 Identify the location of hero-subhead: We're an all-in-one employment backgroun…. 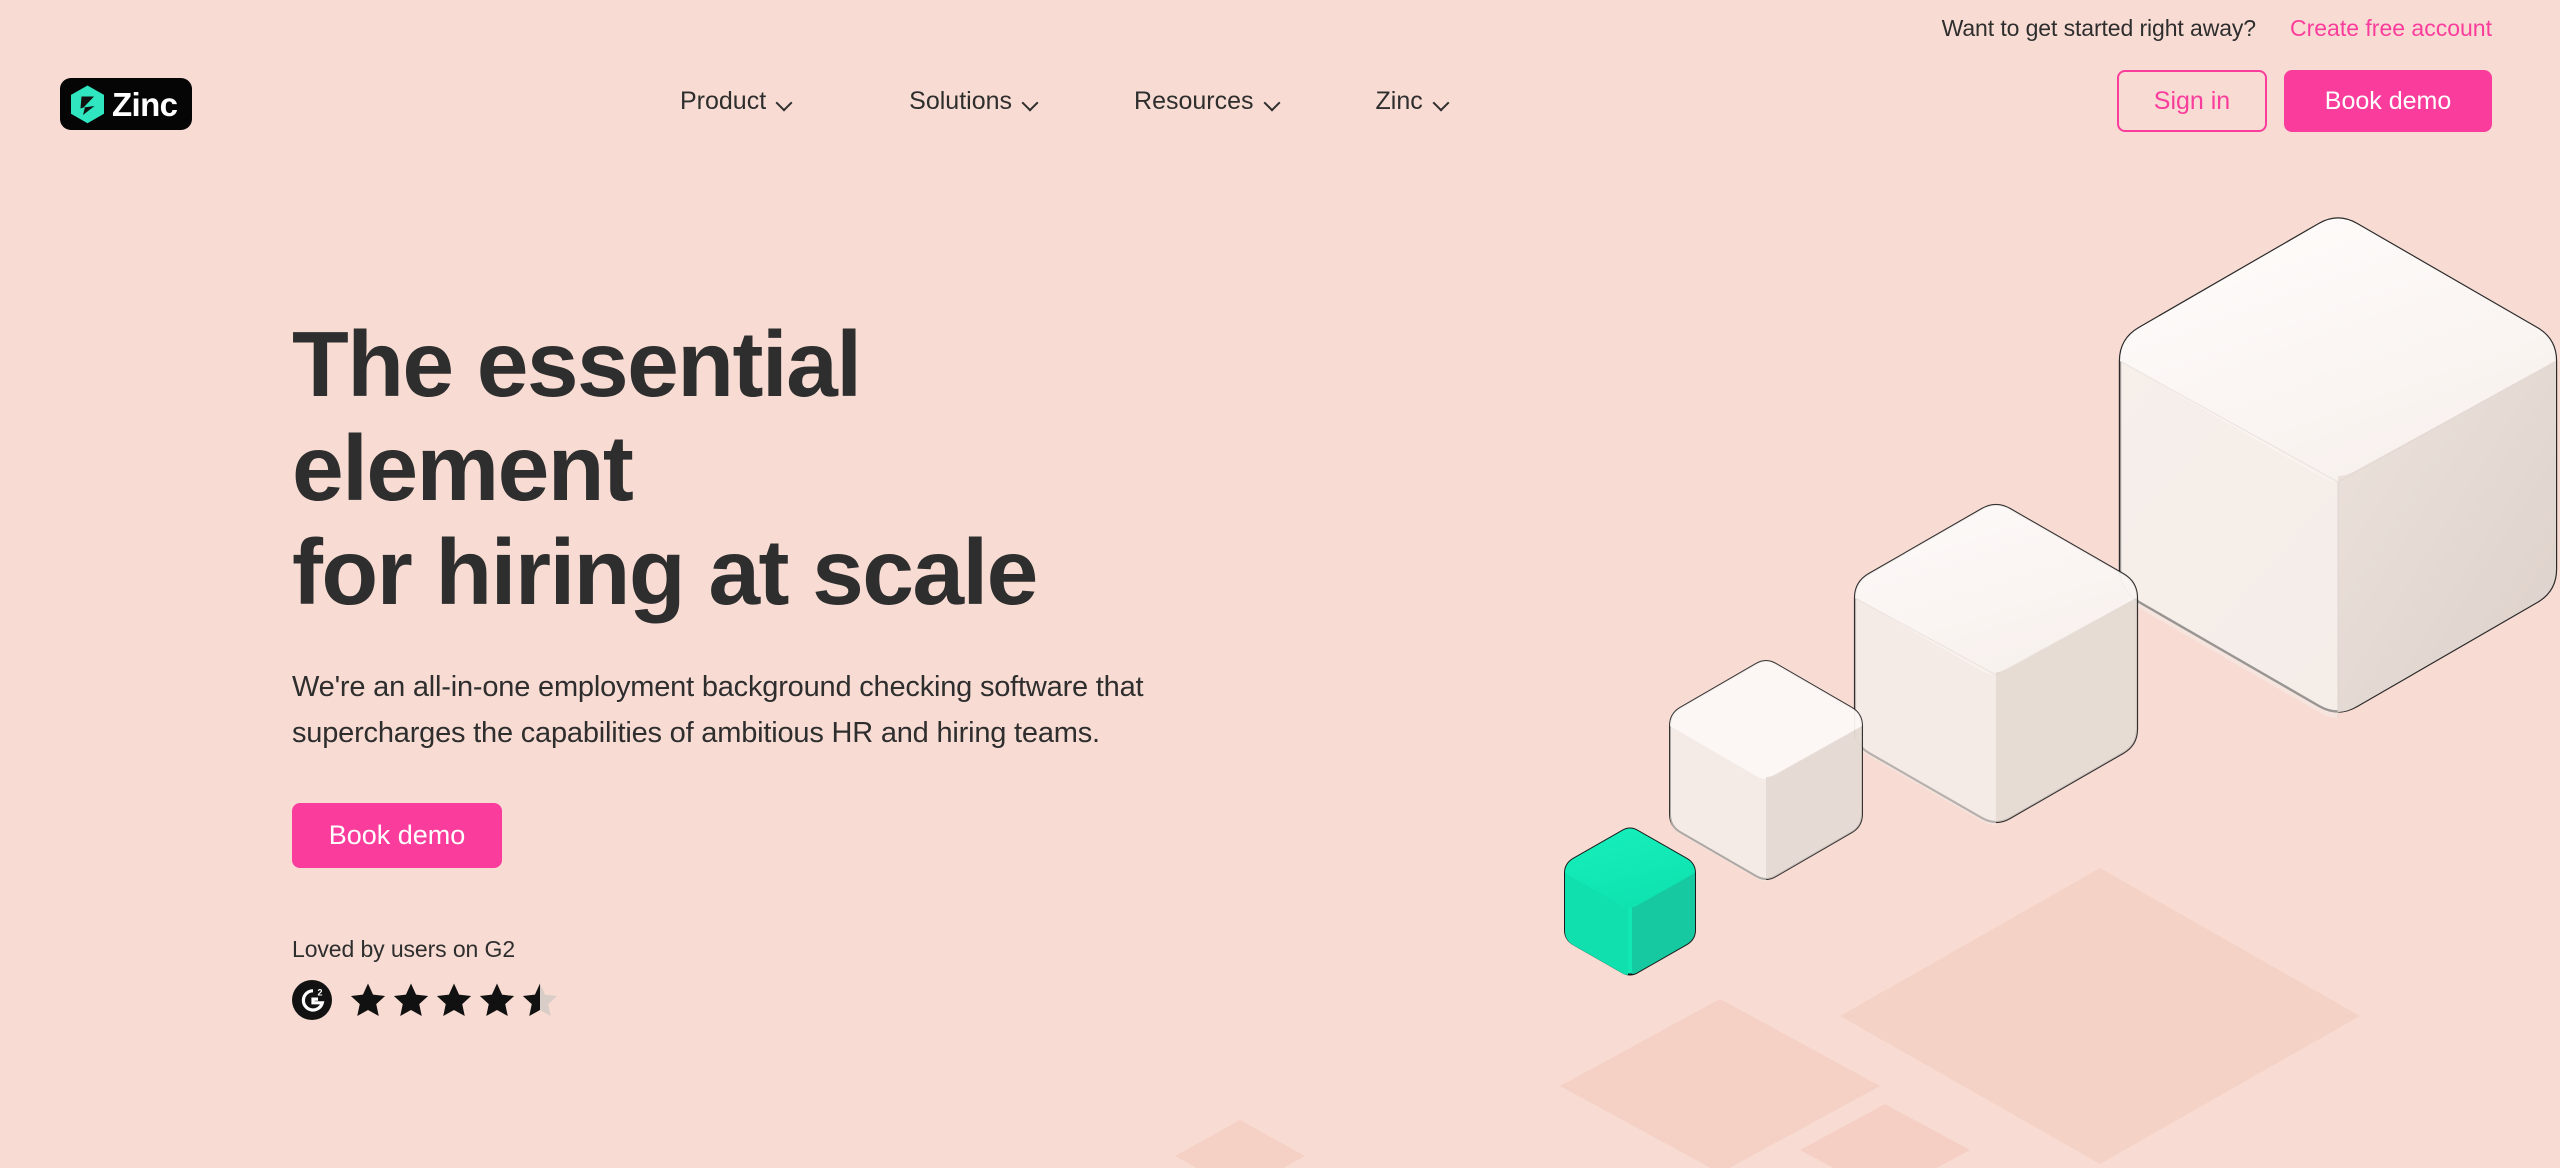
(718, 710).